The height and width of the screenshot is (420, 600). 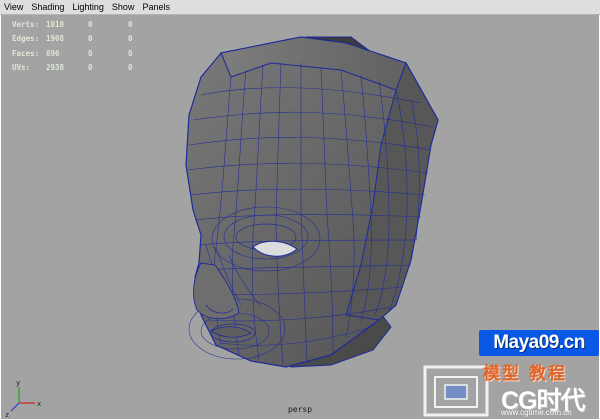 I want to click on panel-menubar: View Shading Lighting Show Panels, so click(x=300, y=7).